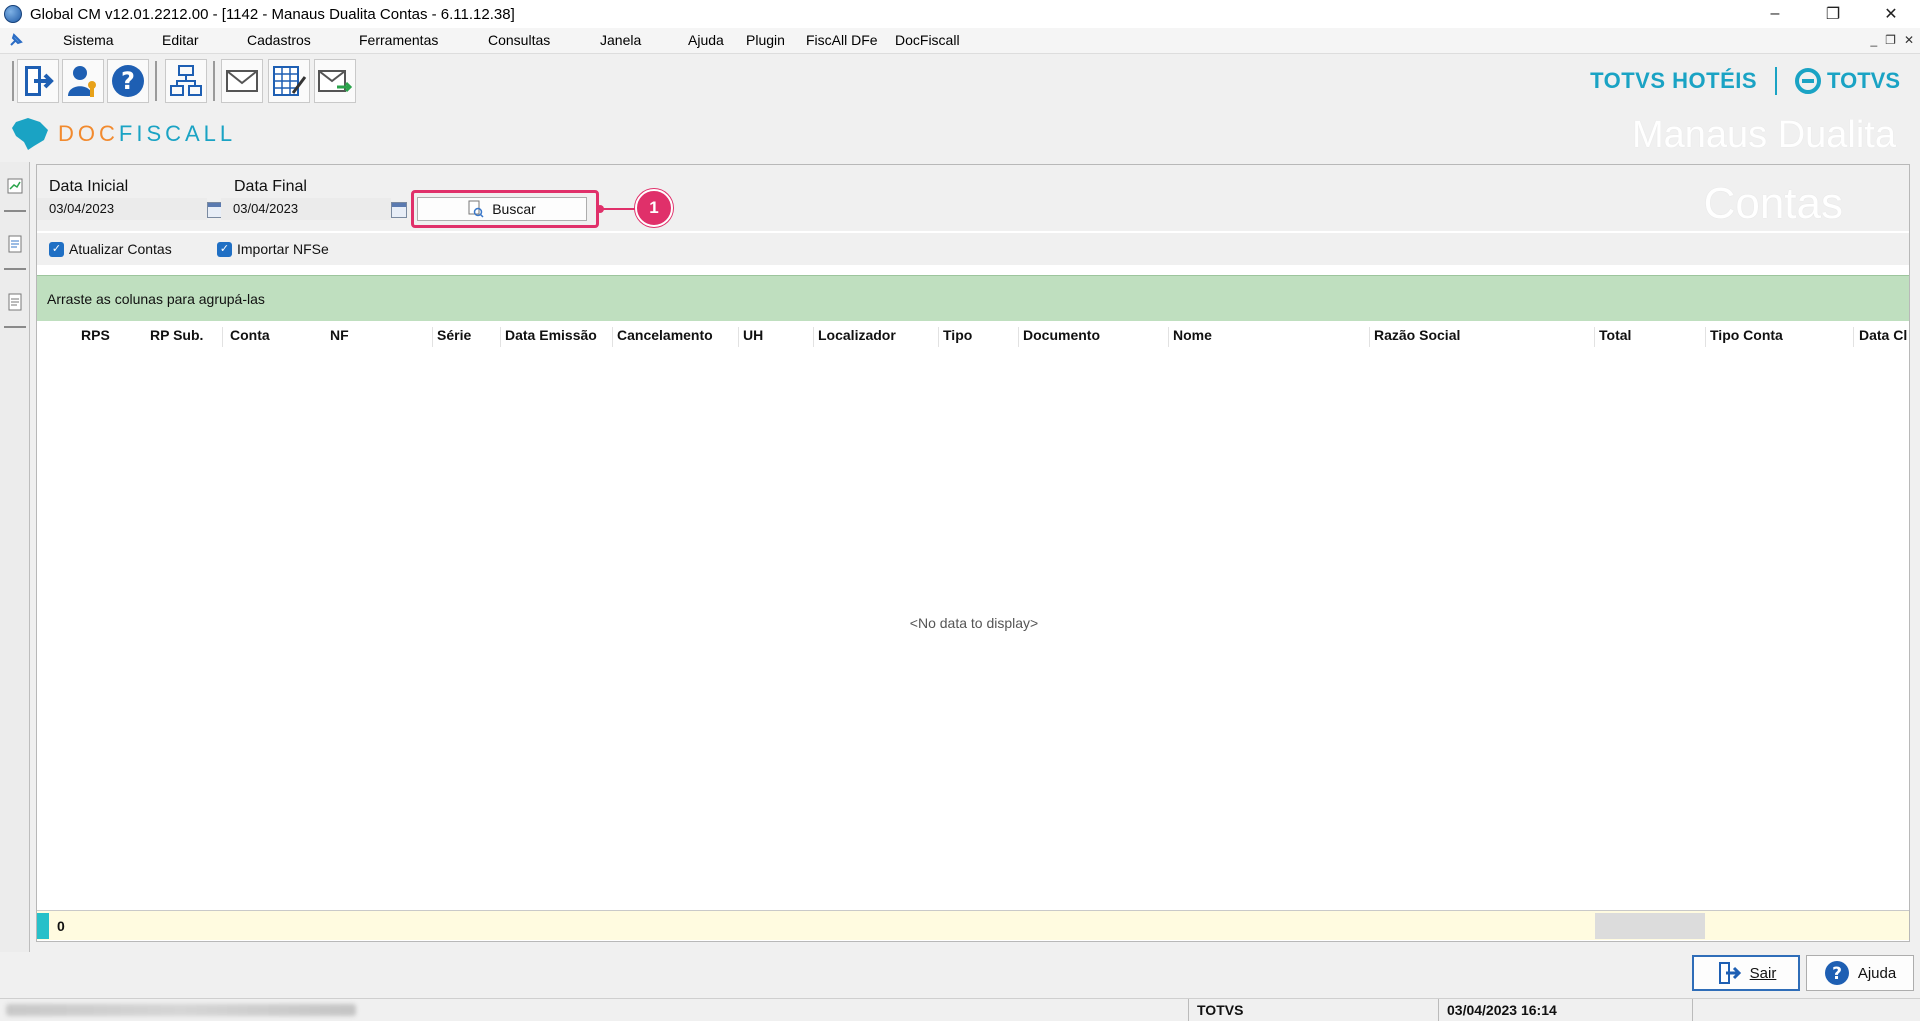 The image size is (1920, 1021). I want to click on column-rps: RPS, so click(95, 335).